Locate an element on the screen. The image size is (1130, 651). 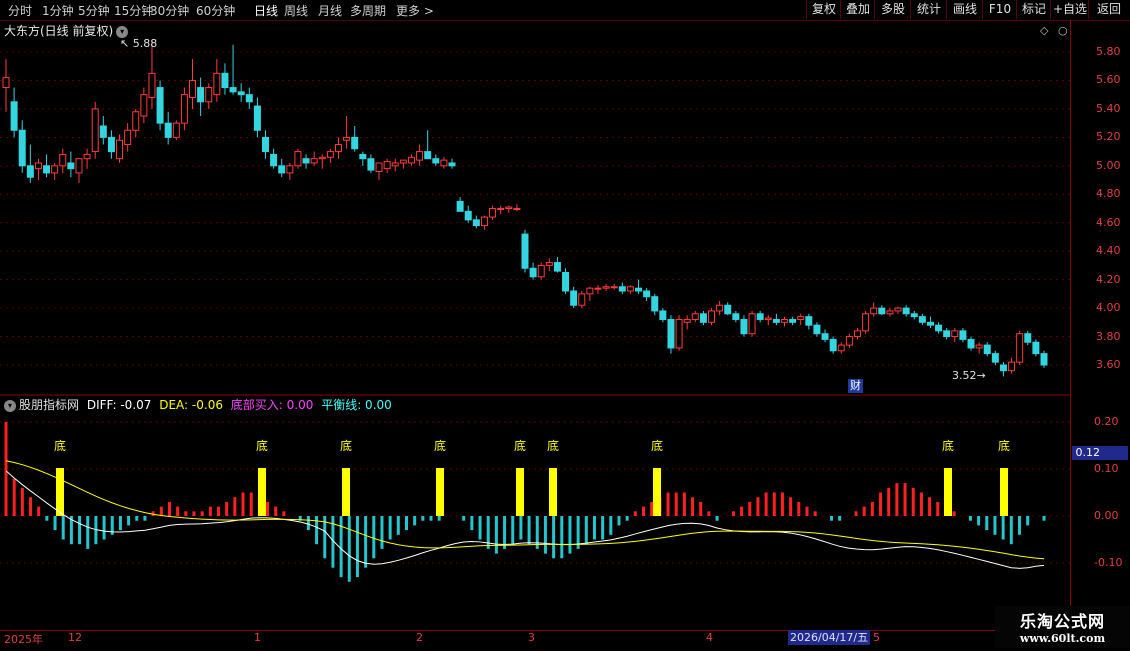
indicator-tick: 0.10 is located at coordinates (1106, 468).